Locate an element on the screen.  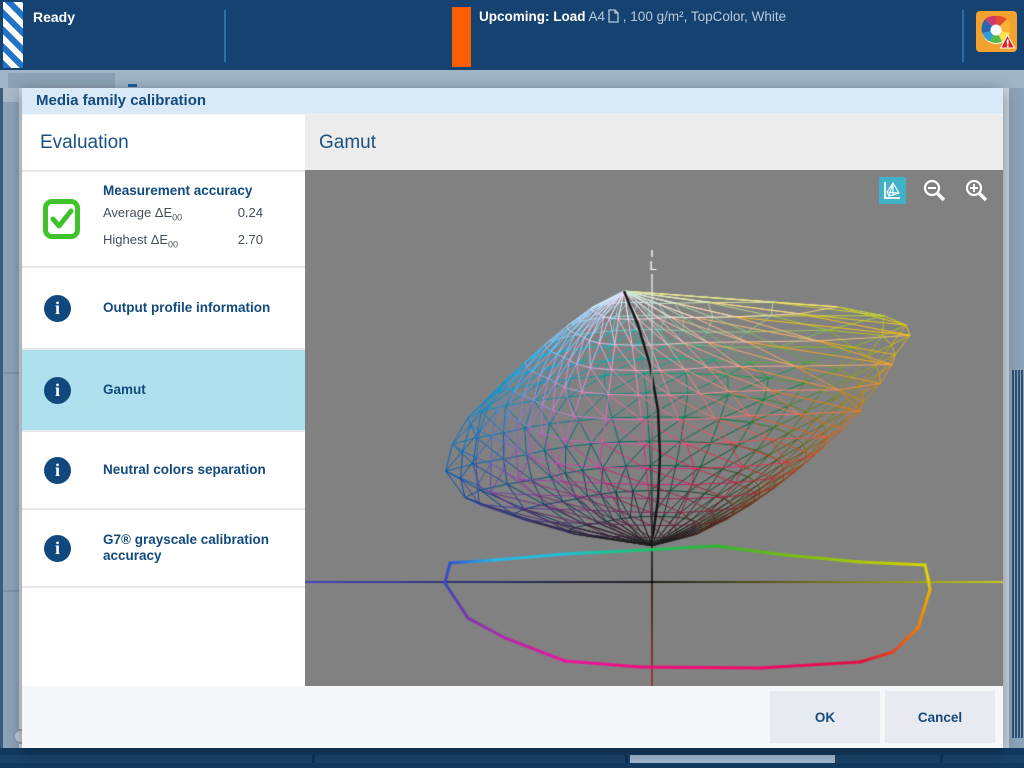
cancel-button: Cancel is located at coordinates (940, 717).